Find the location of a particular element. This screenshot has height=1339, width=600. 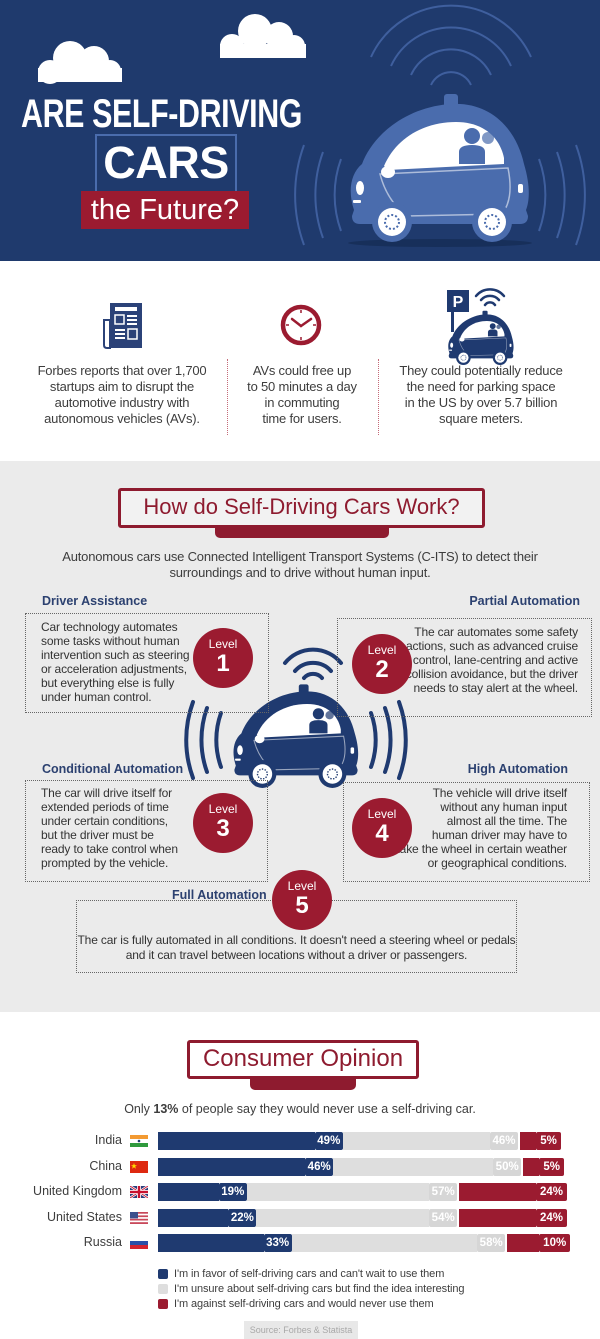

source-note: Source: Forbes & Statista is located at coordinates (301, 1330).